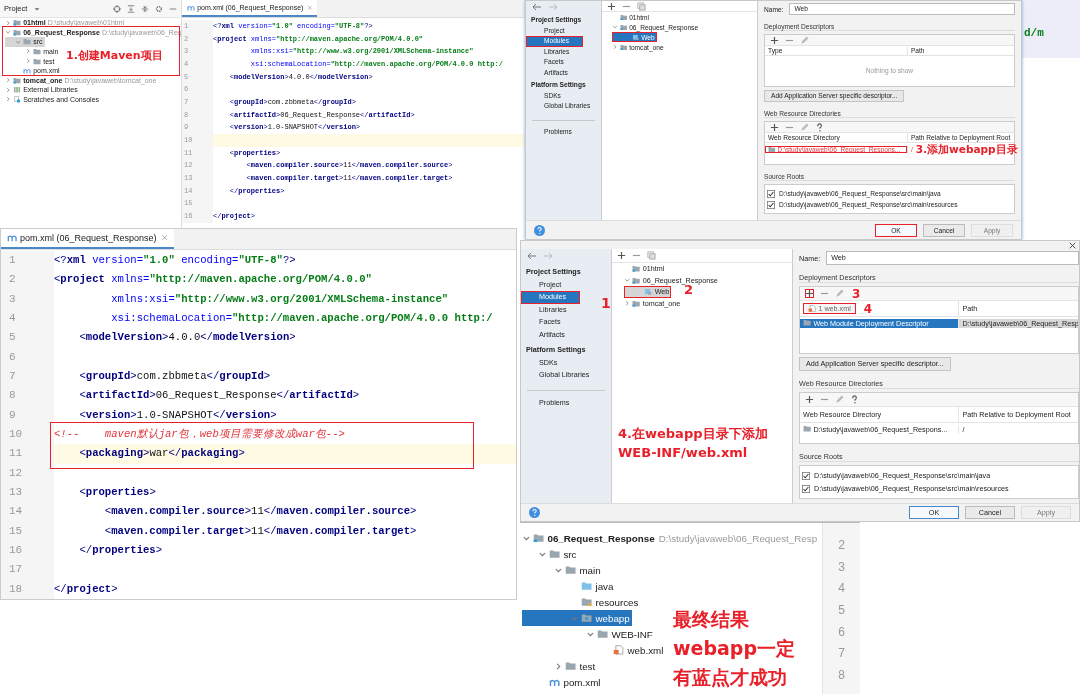 This screenshot has width=1080, height=694. Describe the element at coordinates (868, 308) in the screenshot. I see `annotation-text: 4` at that location.